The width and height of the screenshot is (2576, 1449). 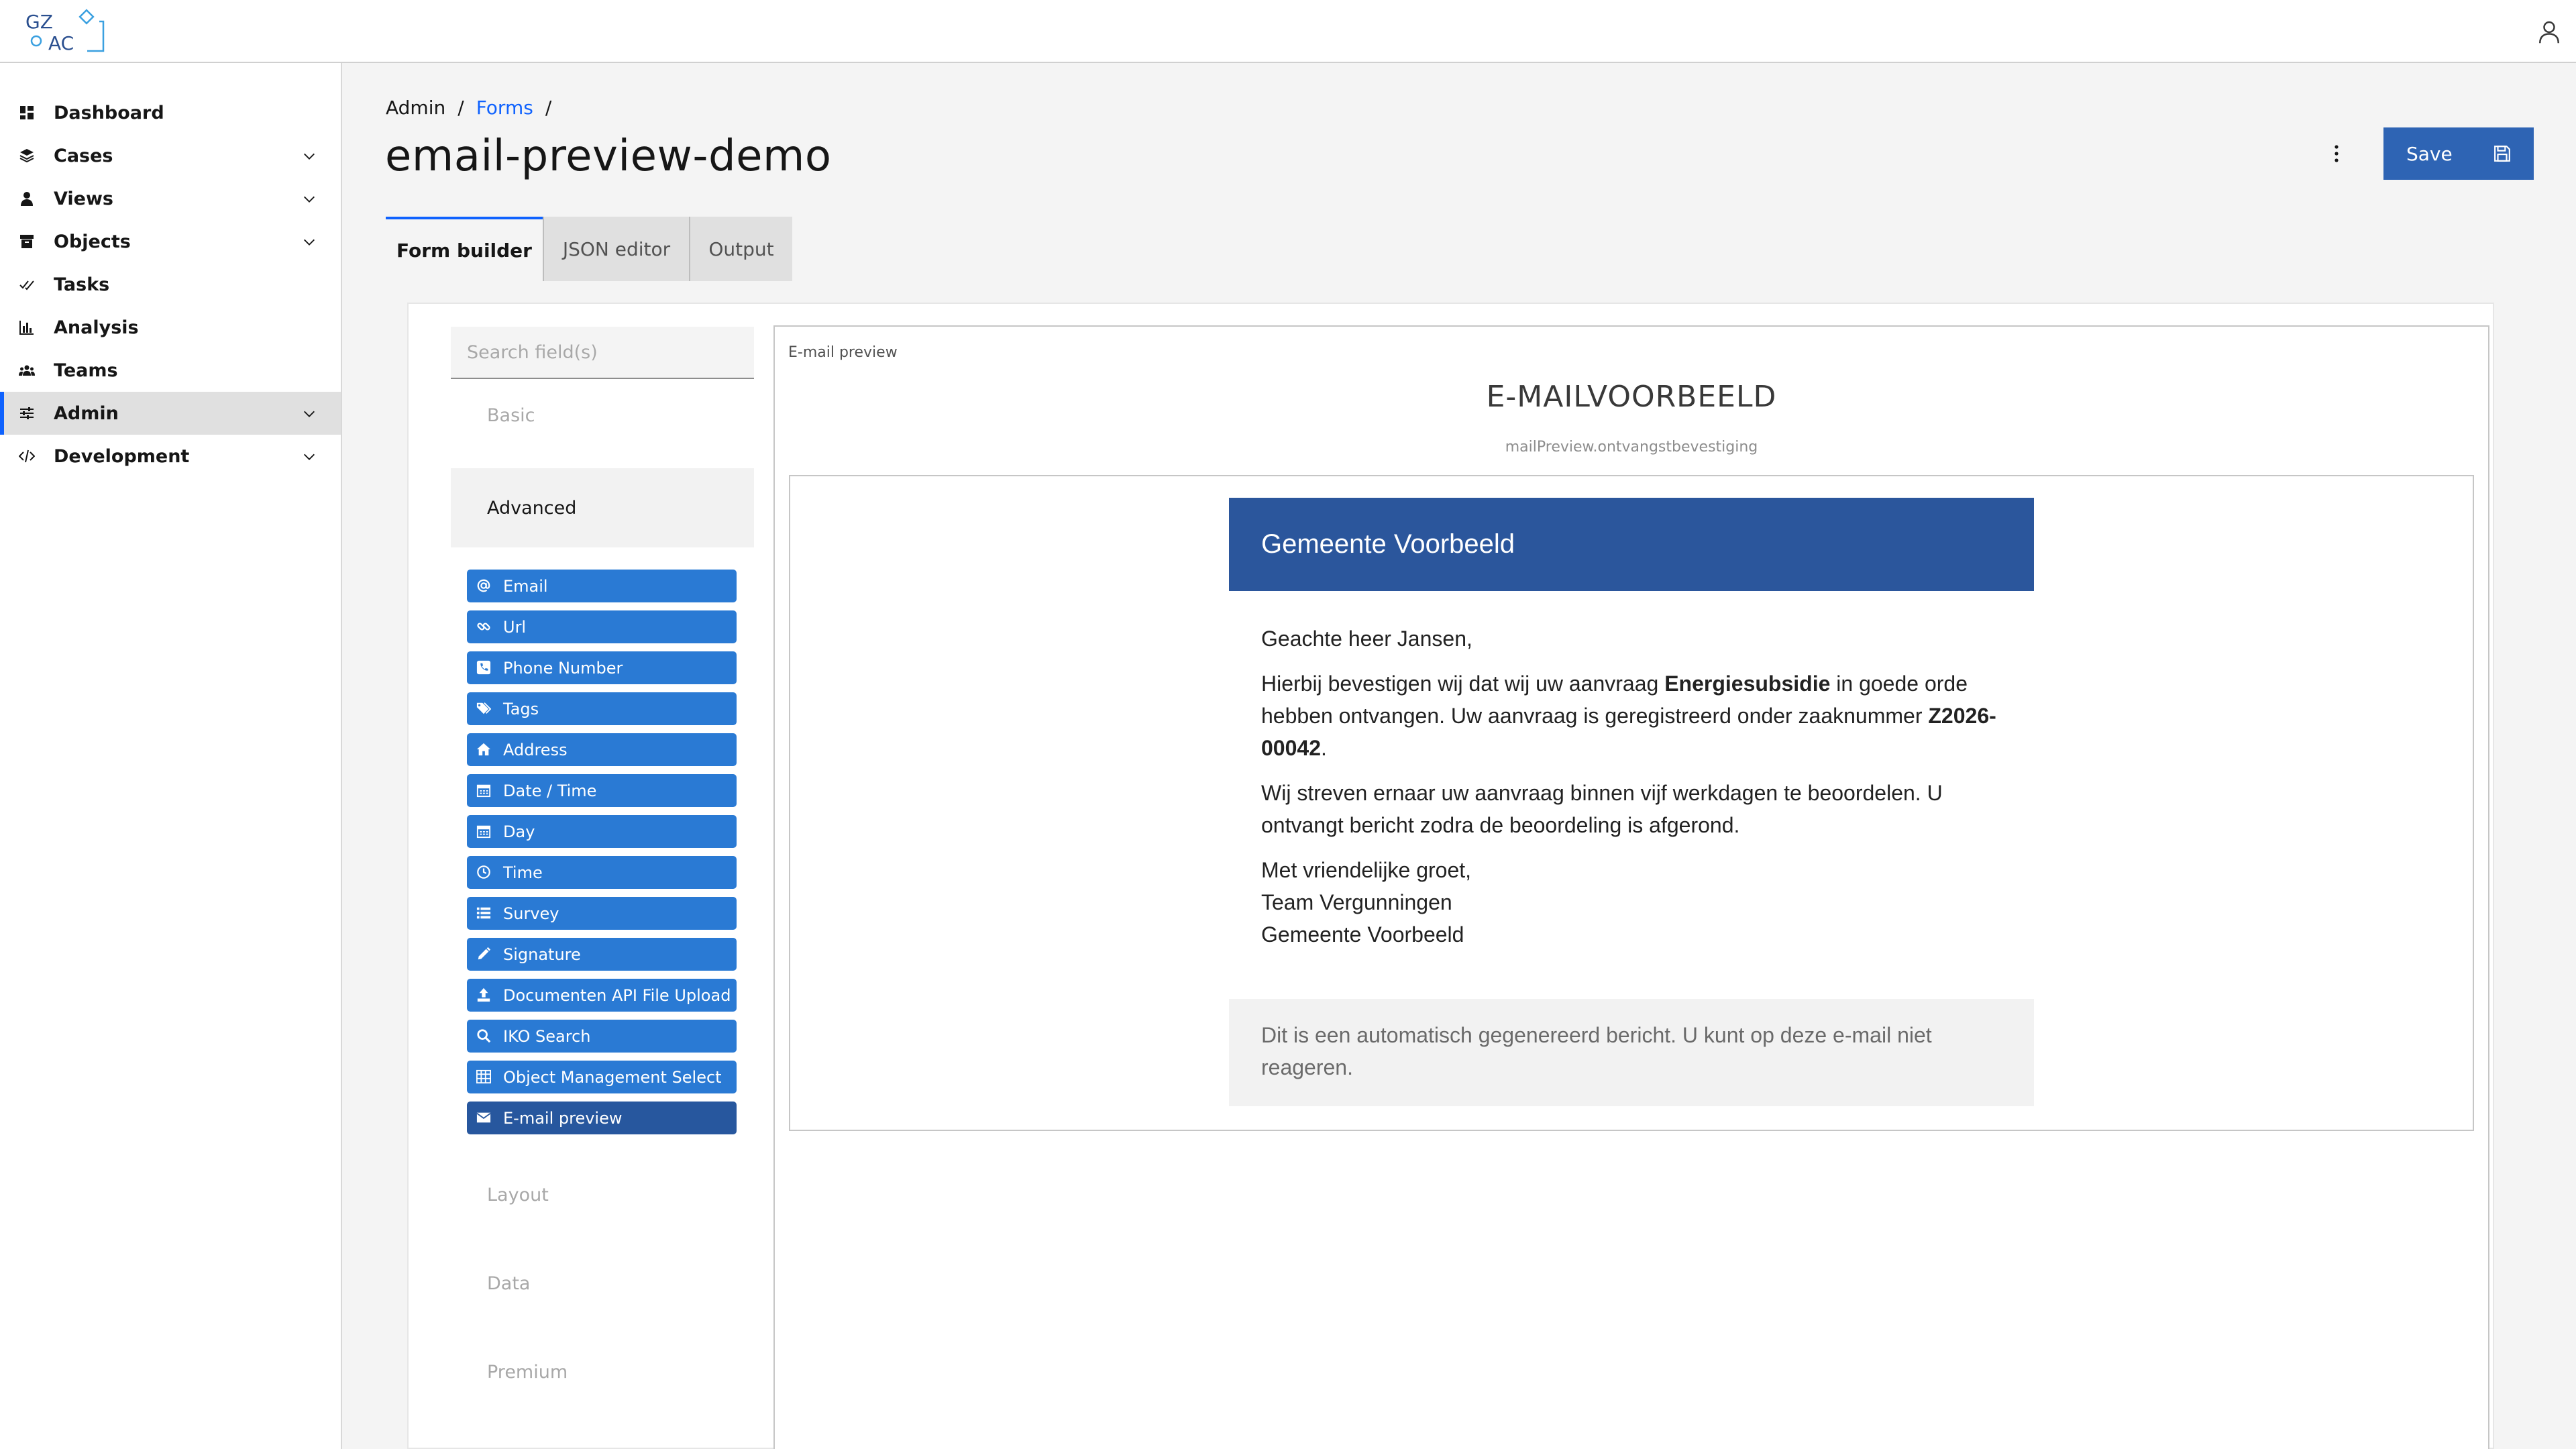 I want to click on sidebar-item-label: Views, so click(x=84, y=198).